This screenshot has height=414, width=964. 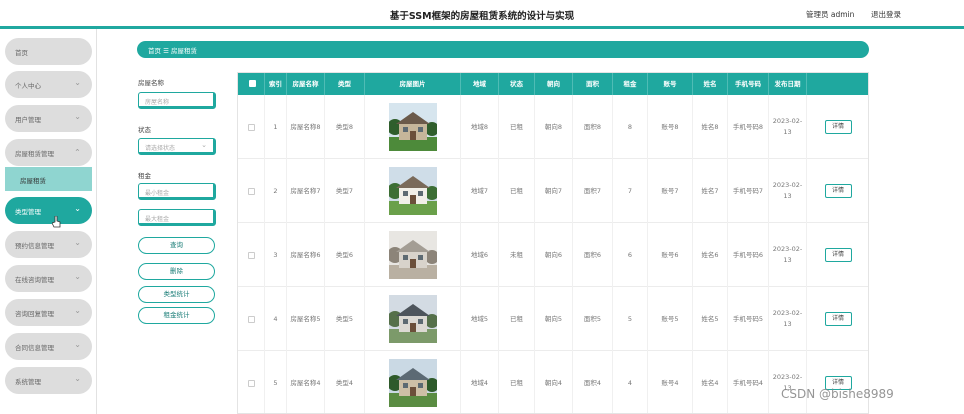 I want to click on cell-area: 面积6, so click(x=593, y=255).